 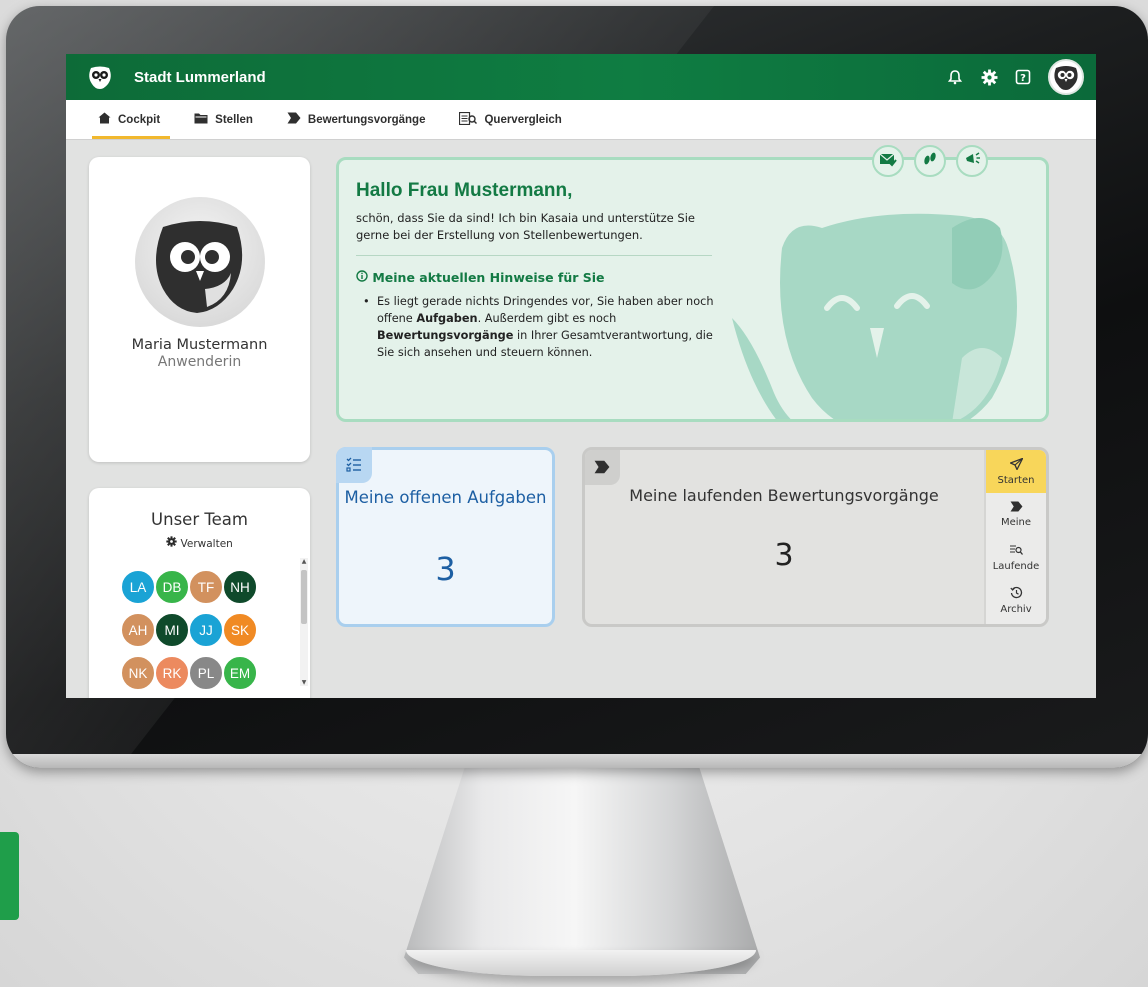 What do you see at coordinates (240, 673) in the screenshot?
I see `team-member-avatar: EM` at bounding box center [240, 673].